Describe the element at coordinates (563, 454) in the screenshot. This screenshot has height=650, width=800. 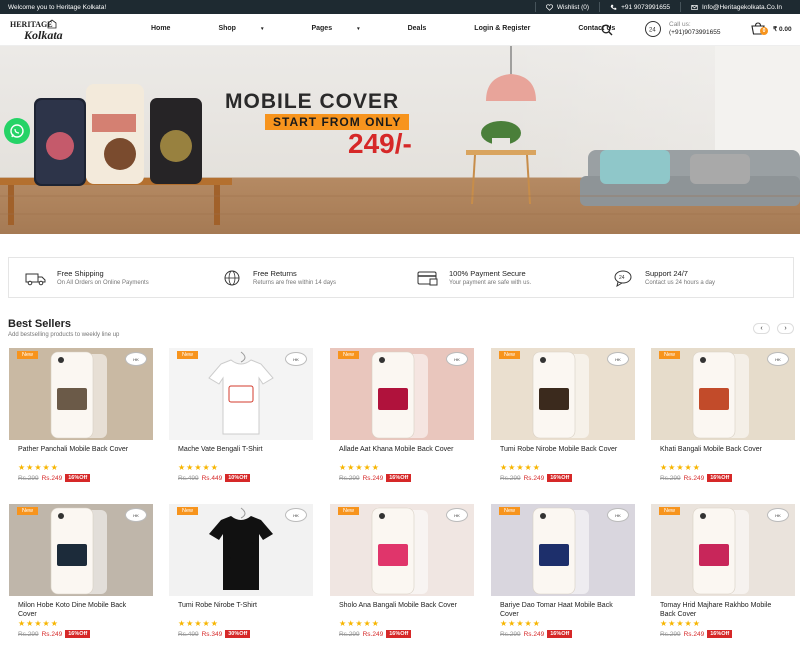
I see `product-name: Tumi Robe Nirobe Mobile Back Cover` at that location.